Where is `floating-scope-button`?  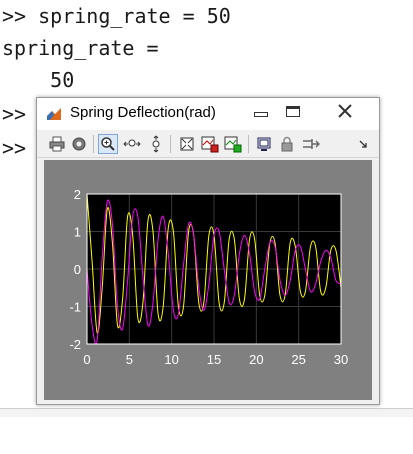 floating-scope-button is located at coordinates (264, 144).